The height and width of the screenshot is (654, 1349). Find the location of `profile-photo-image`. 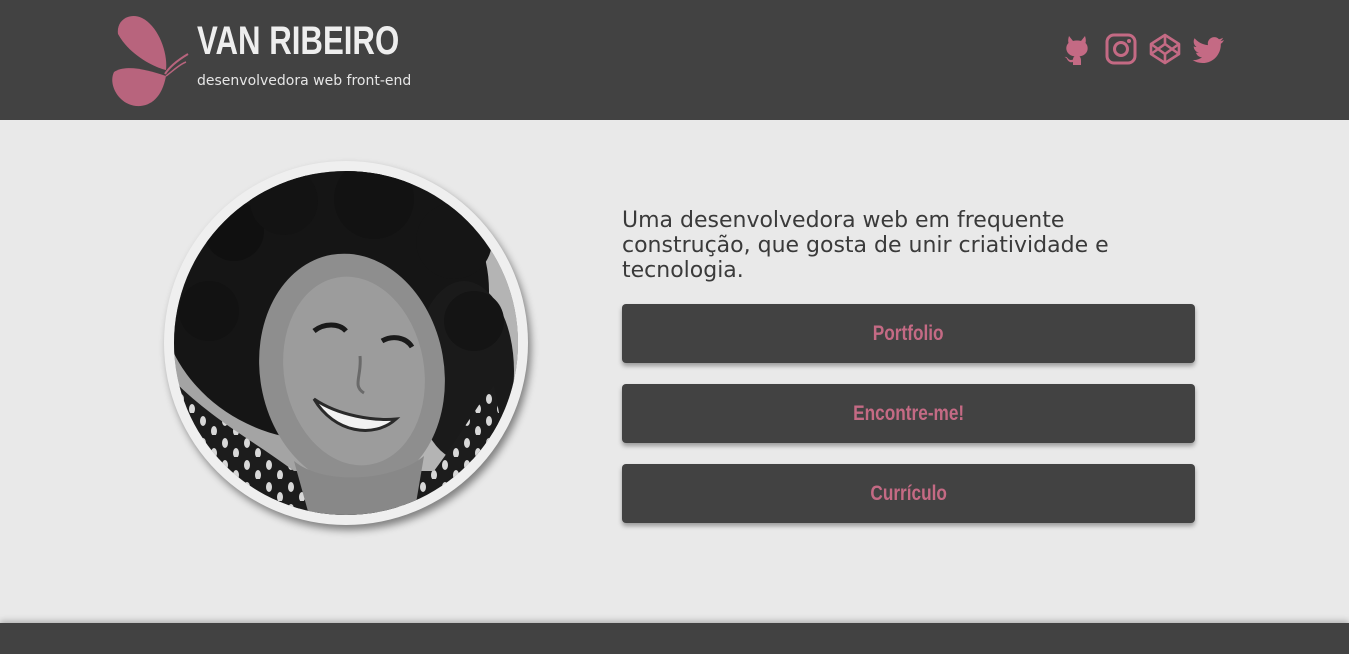

profile-photo-image is located at coordinates (346, 343).